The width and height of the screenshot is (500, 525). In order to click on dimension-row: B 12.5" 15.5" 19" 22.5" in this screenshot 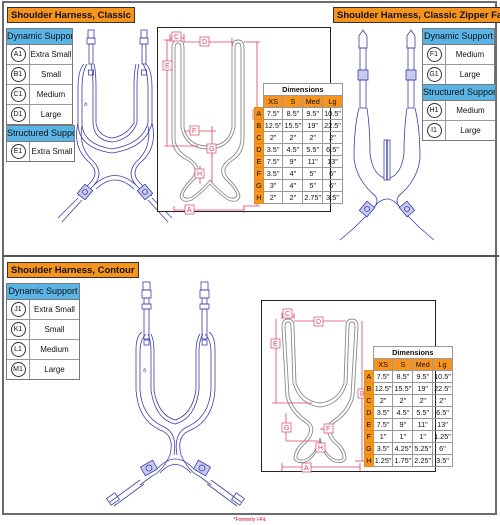, I will do `click(298, 125)`.